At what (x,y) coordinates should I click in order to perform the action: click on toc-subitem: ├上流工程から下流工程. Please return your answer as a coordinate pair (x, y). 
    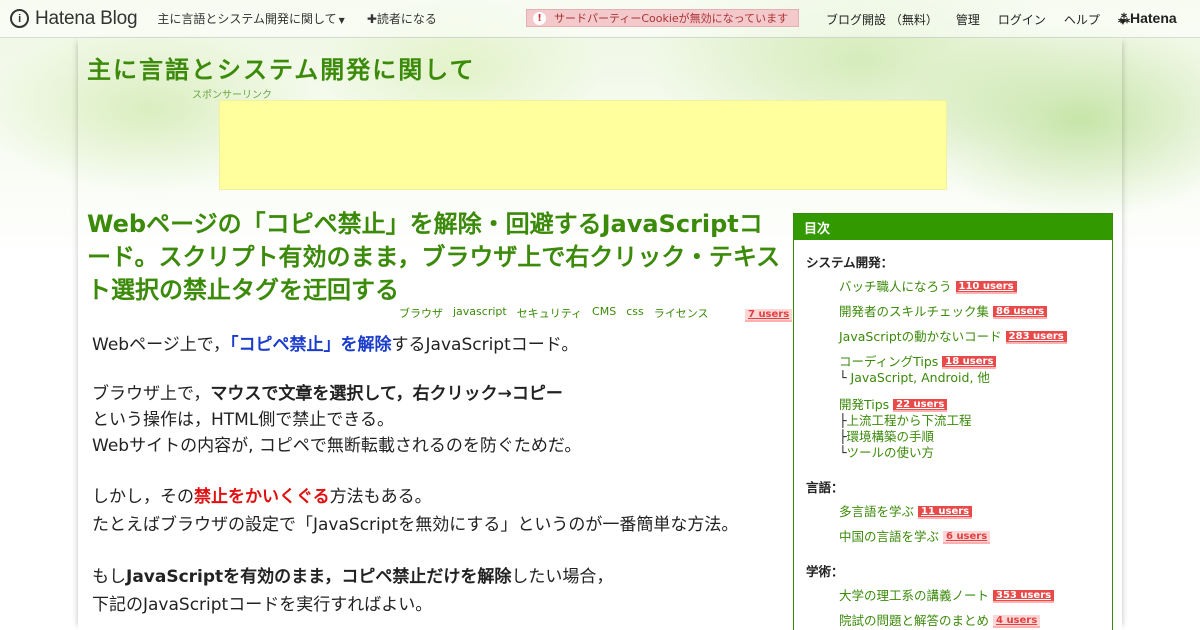
    Looking at the image, I should click on (969, 421).